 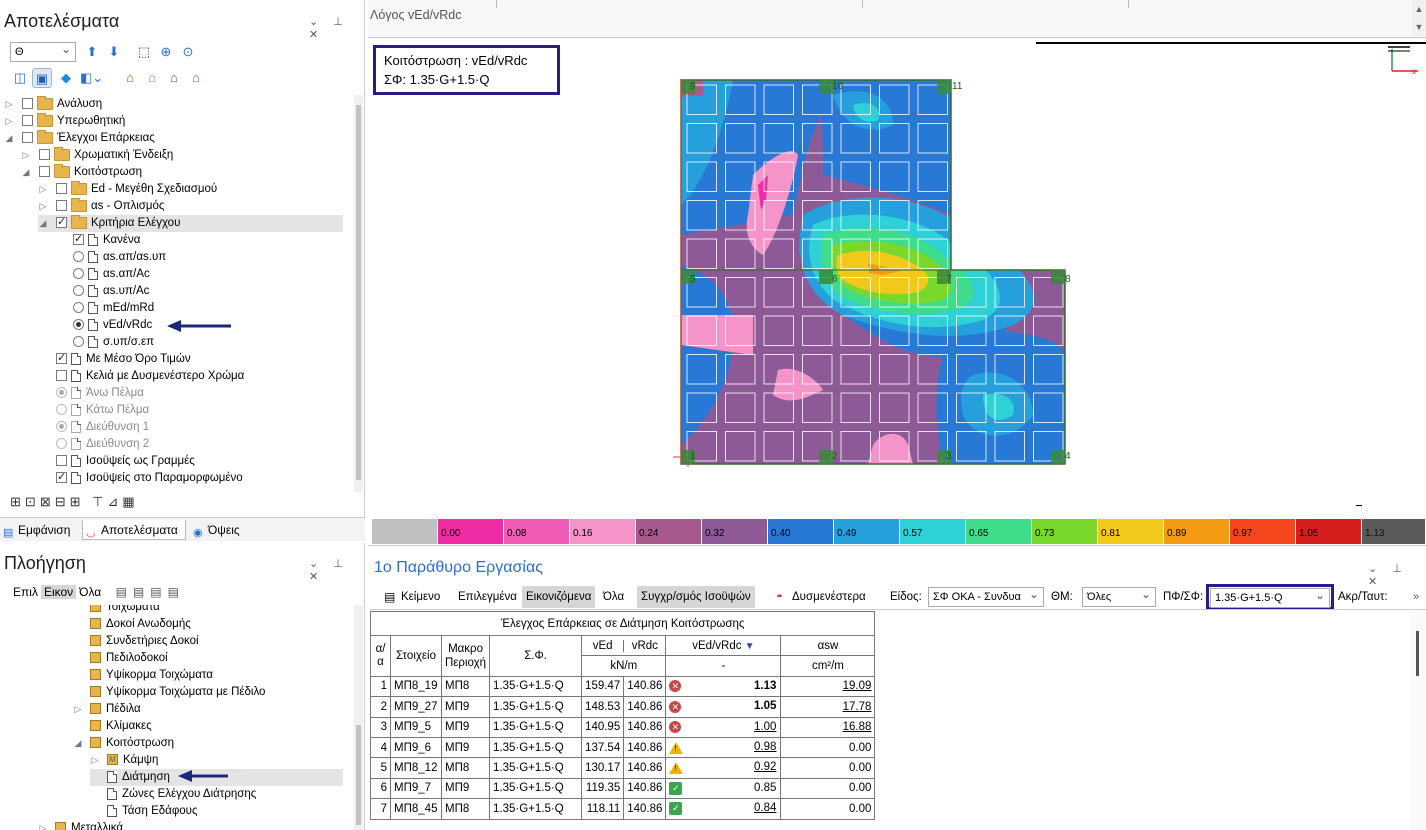 I want to click on nav-item-beams: Δοκοί Ανωδομής, so click(x=140, y=624).